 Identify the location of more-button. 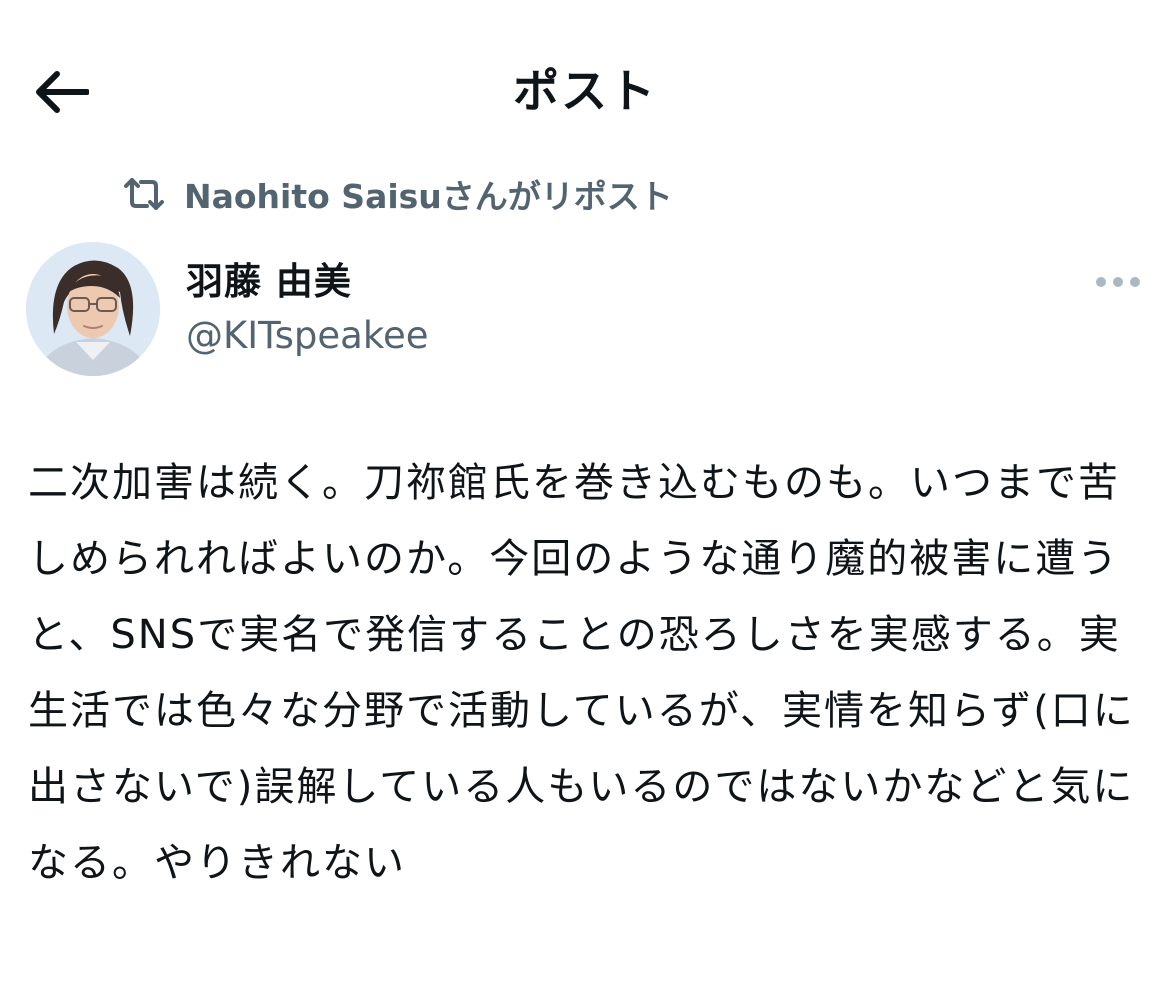
(1118, 282).